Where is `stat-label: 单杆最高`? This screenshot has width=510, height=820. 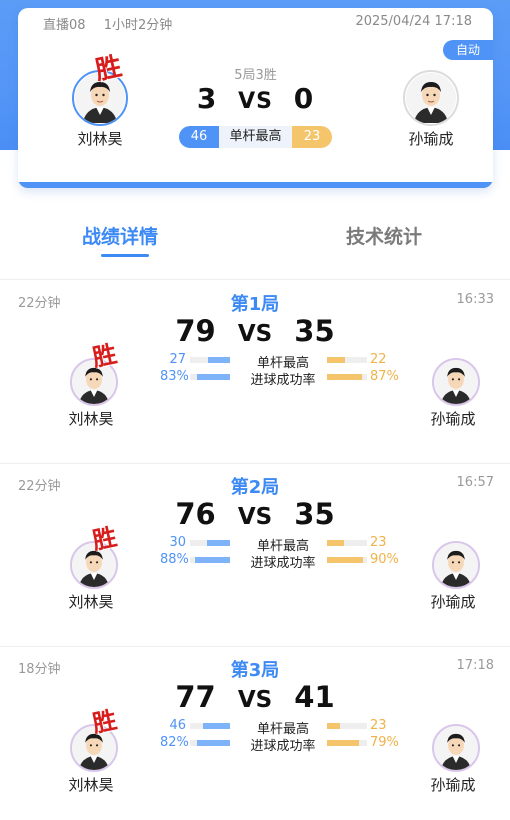 stat-label: 单杆最高 is located at coordinates (255, 137).